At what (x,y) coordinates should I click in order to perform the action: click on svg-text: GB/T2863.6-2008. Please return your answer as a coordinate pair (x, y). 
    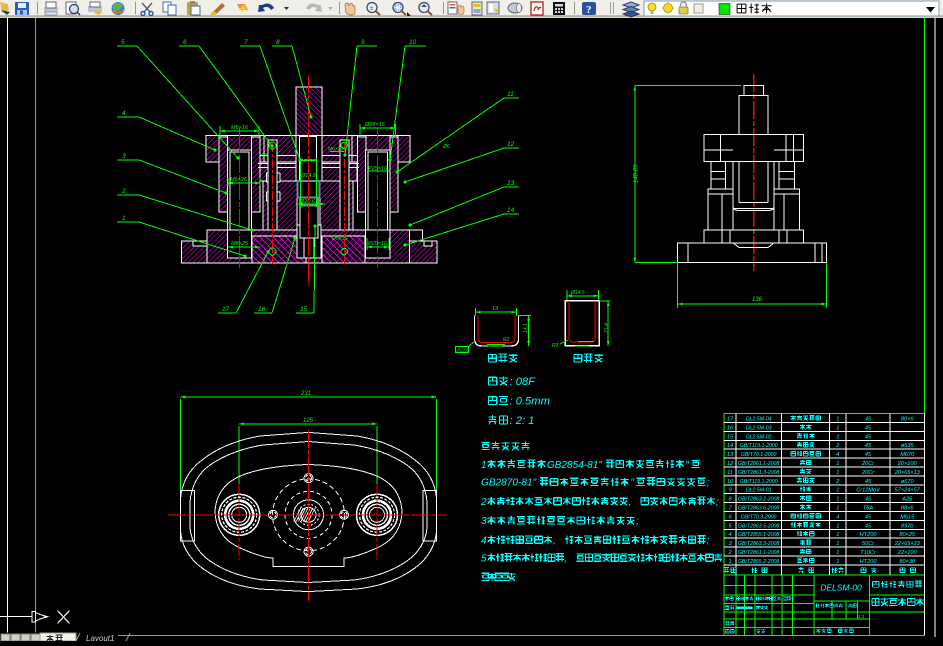
    Looking at the image, I should click on (758, 509).